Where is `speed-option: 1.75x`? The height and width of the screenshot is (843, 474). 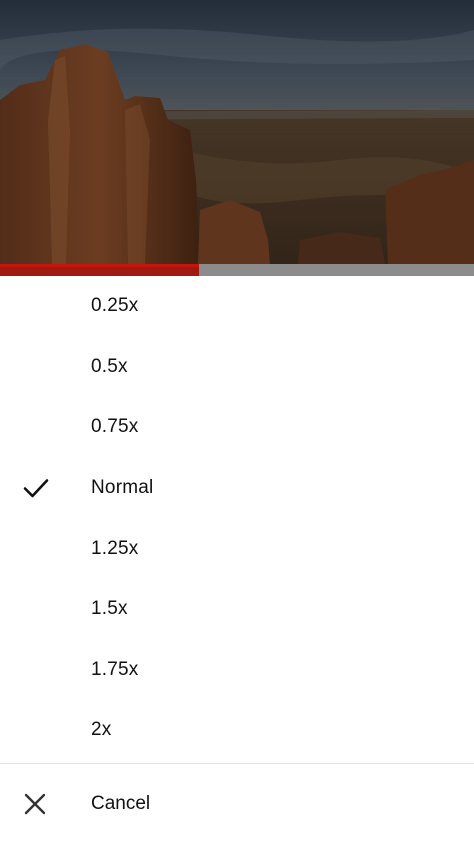 speed-option: 1.75x is located at coordinates (237, 670).